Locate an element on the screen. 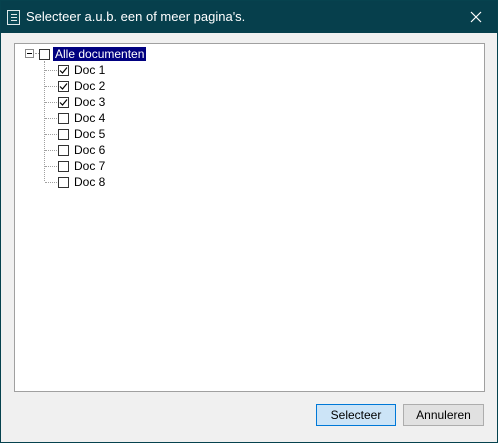  tree-root-node: Alle documenten is located at coordinates (93, 54).